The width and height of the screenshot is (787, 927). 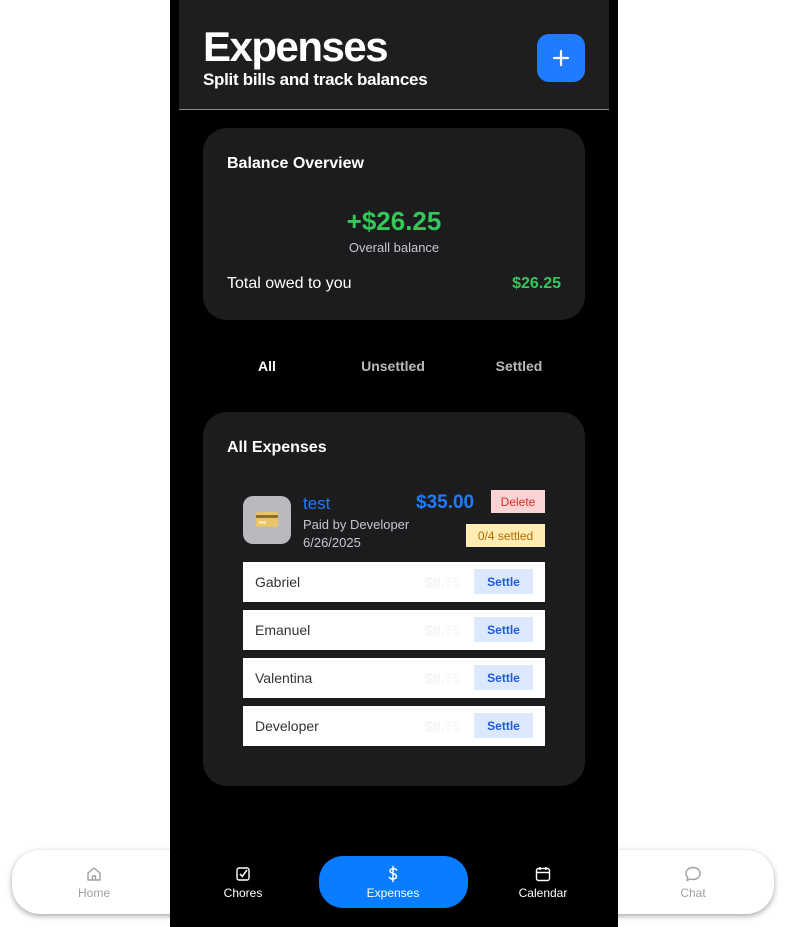 I want to click on chat-bubble-icon, so click(x=693, y=873).